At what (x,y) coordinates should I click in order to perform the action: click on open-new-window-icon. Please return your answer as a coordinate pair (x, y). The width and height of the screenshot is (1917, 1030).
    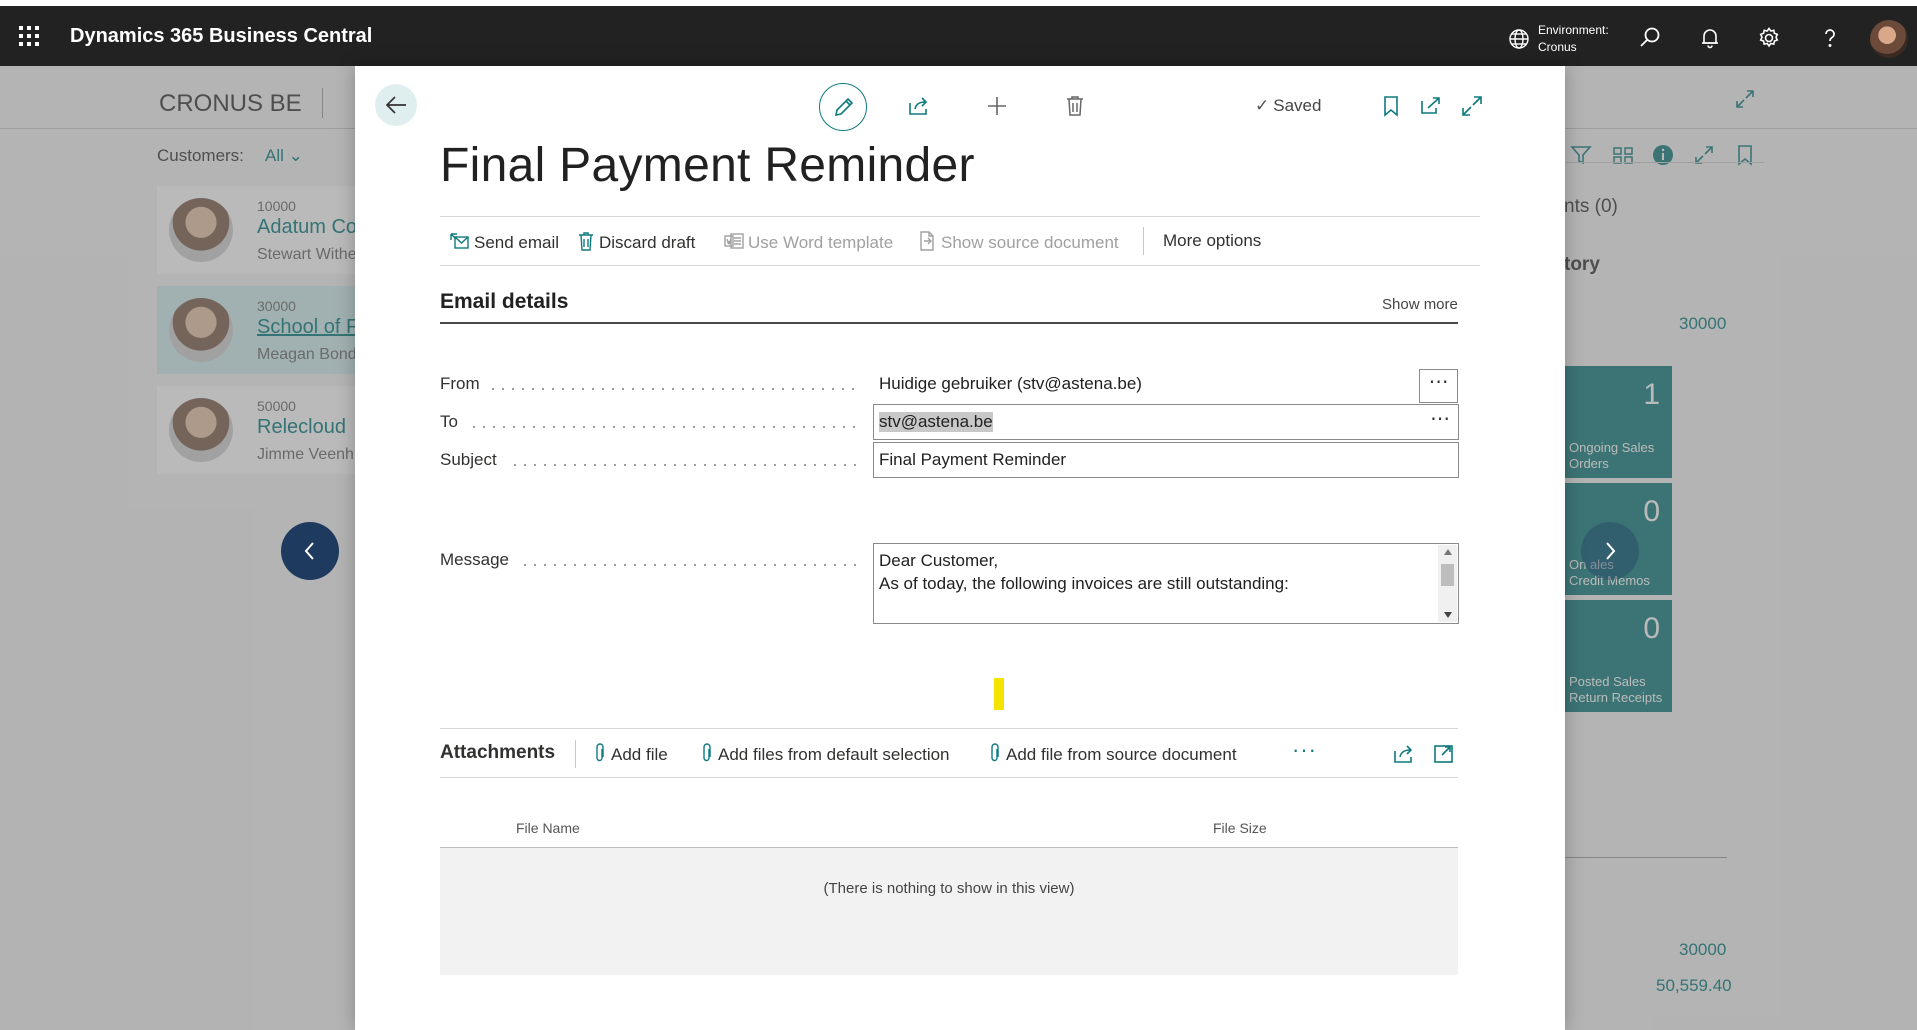
    Looking at the image, I should click on (1431, 106).